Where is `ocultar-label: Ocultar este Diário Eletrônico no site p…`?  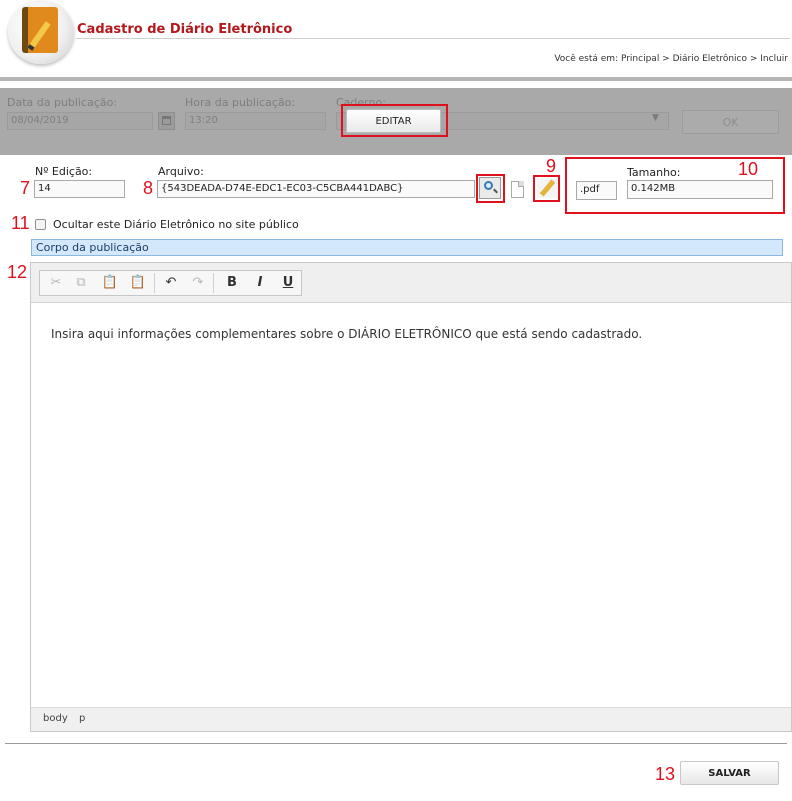 ocultar-label: Ocultar este Diário Eletrônico no site p… is located at coordinates (176, 224).